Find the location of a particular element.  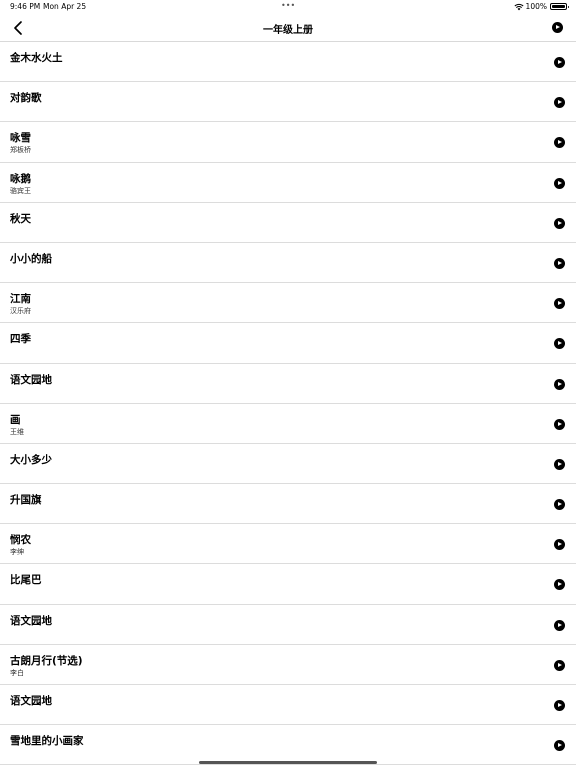

poem-row: 画王维 is located at coordinates (288, 424).